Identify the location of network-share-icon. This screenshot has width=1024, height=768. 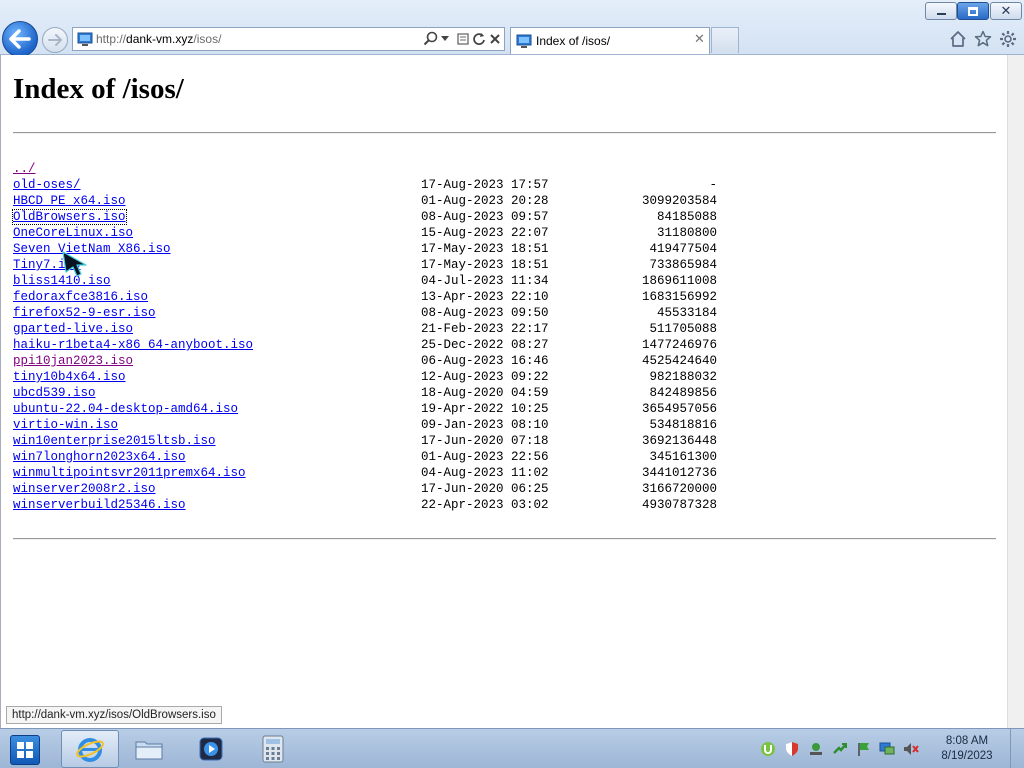
(816, 749).